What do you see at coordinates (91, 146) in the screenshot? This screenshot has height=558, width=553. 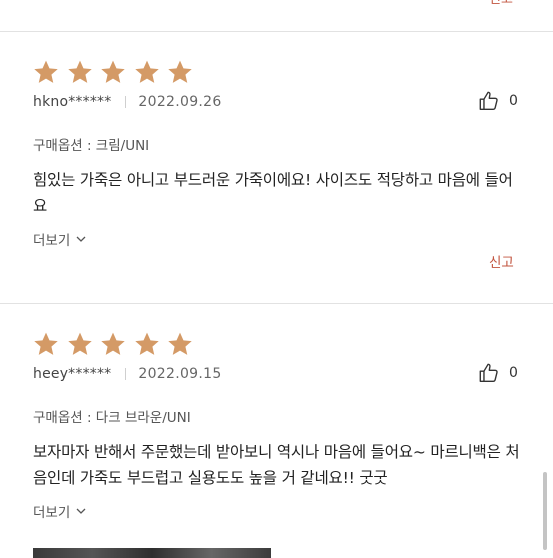 I see `purchase-option: 구매옵션 : 크림/UNI` at bounding box center [91, 146].